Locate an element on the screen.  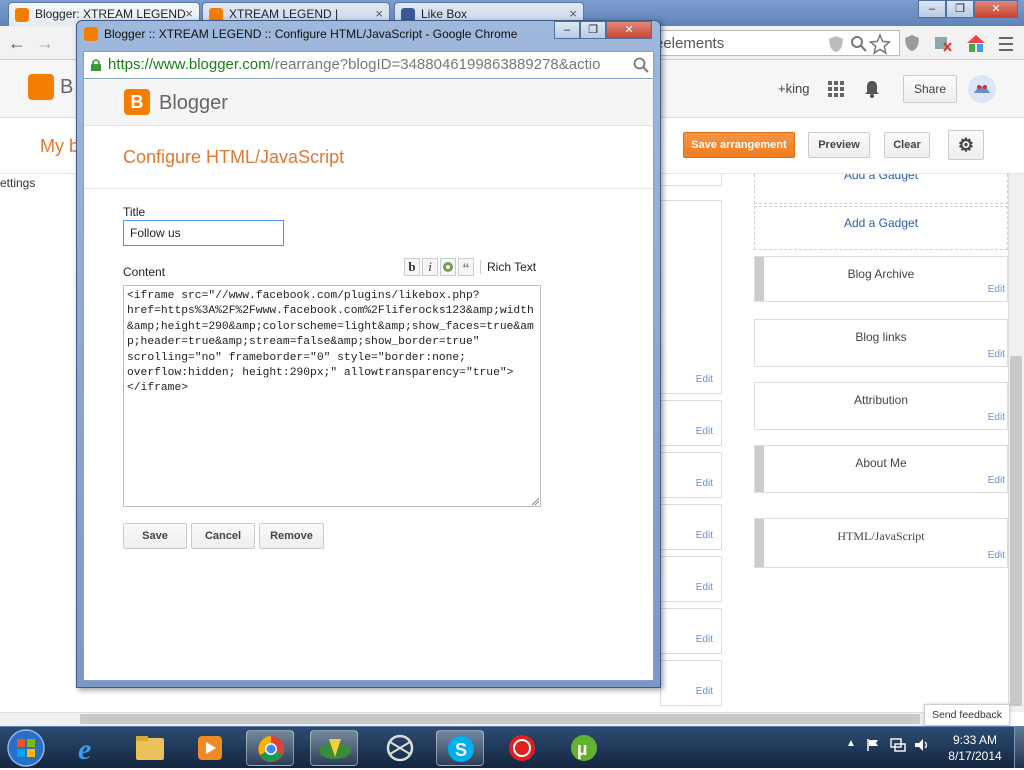
widget-title: About Me is located at coordinates (881, 463).